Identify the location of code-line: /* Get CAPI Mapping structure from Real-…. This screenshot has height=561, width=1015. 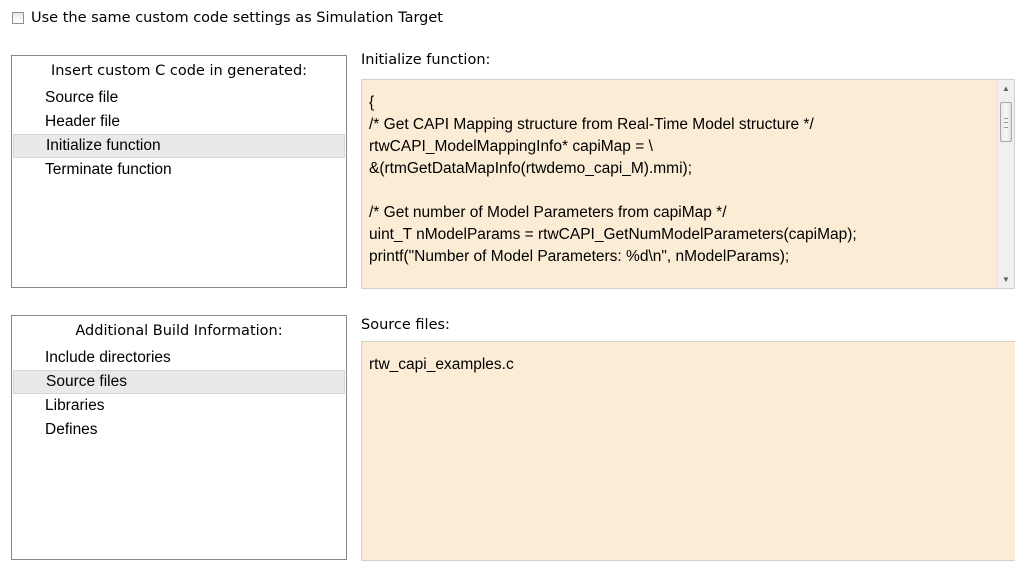
(591, 124).